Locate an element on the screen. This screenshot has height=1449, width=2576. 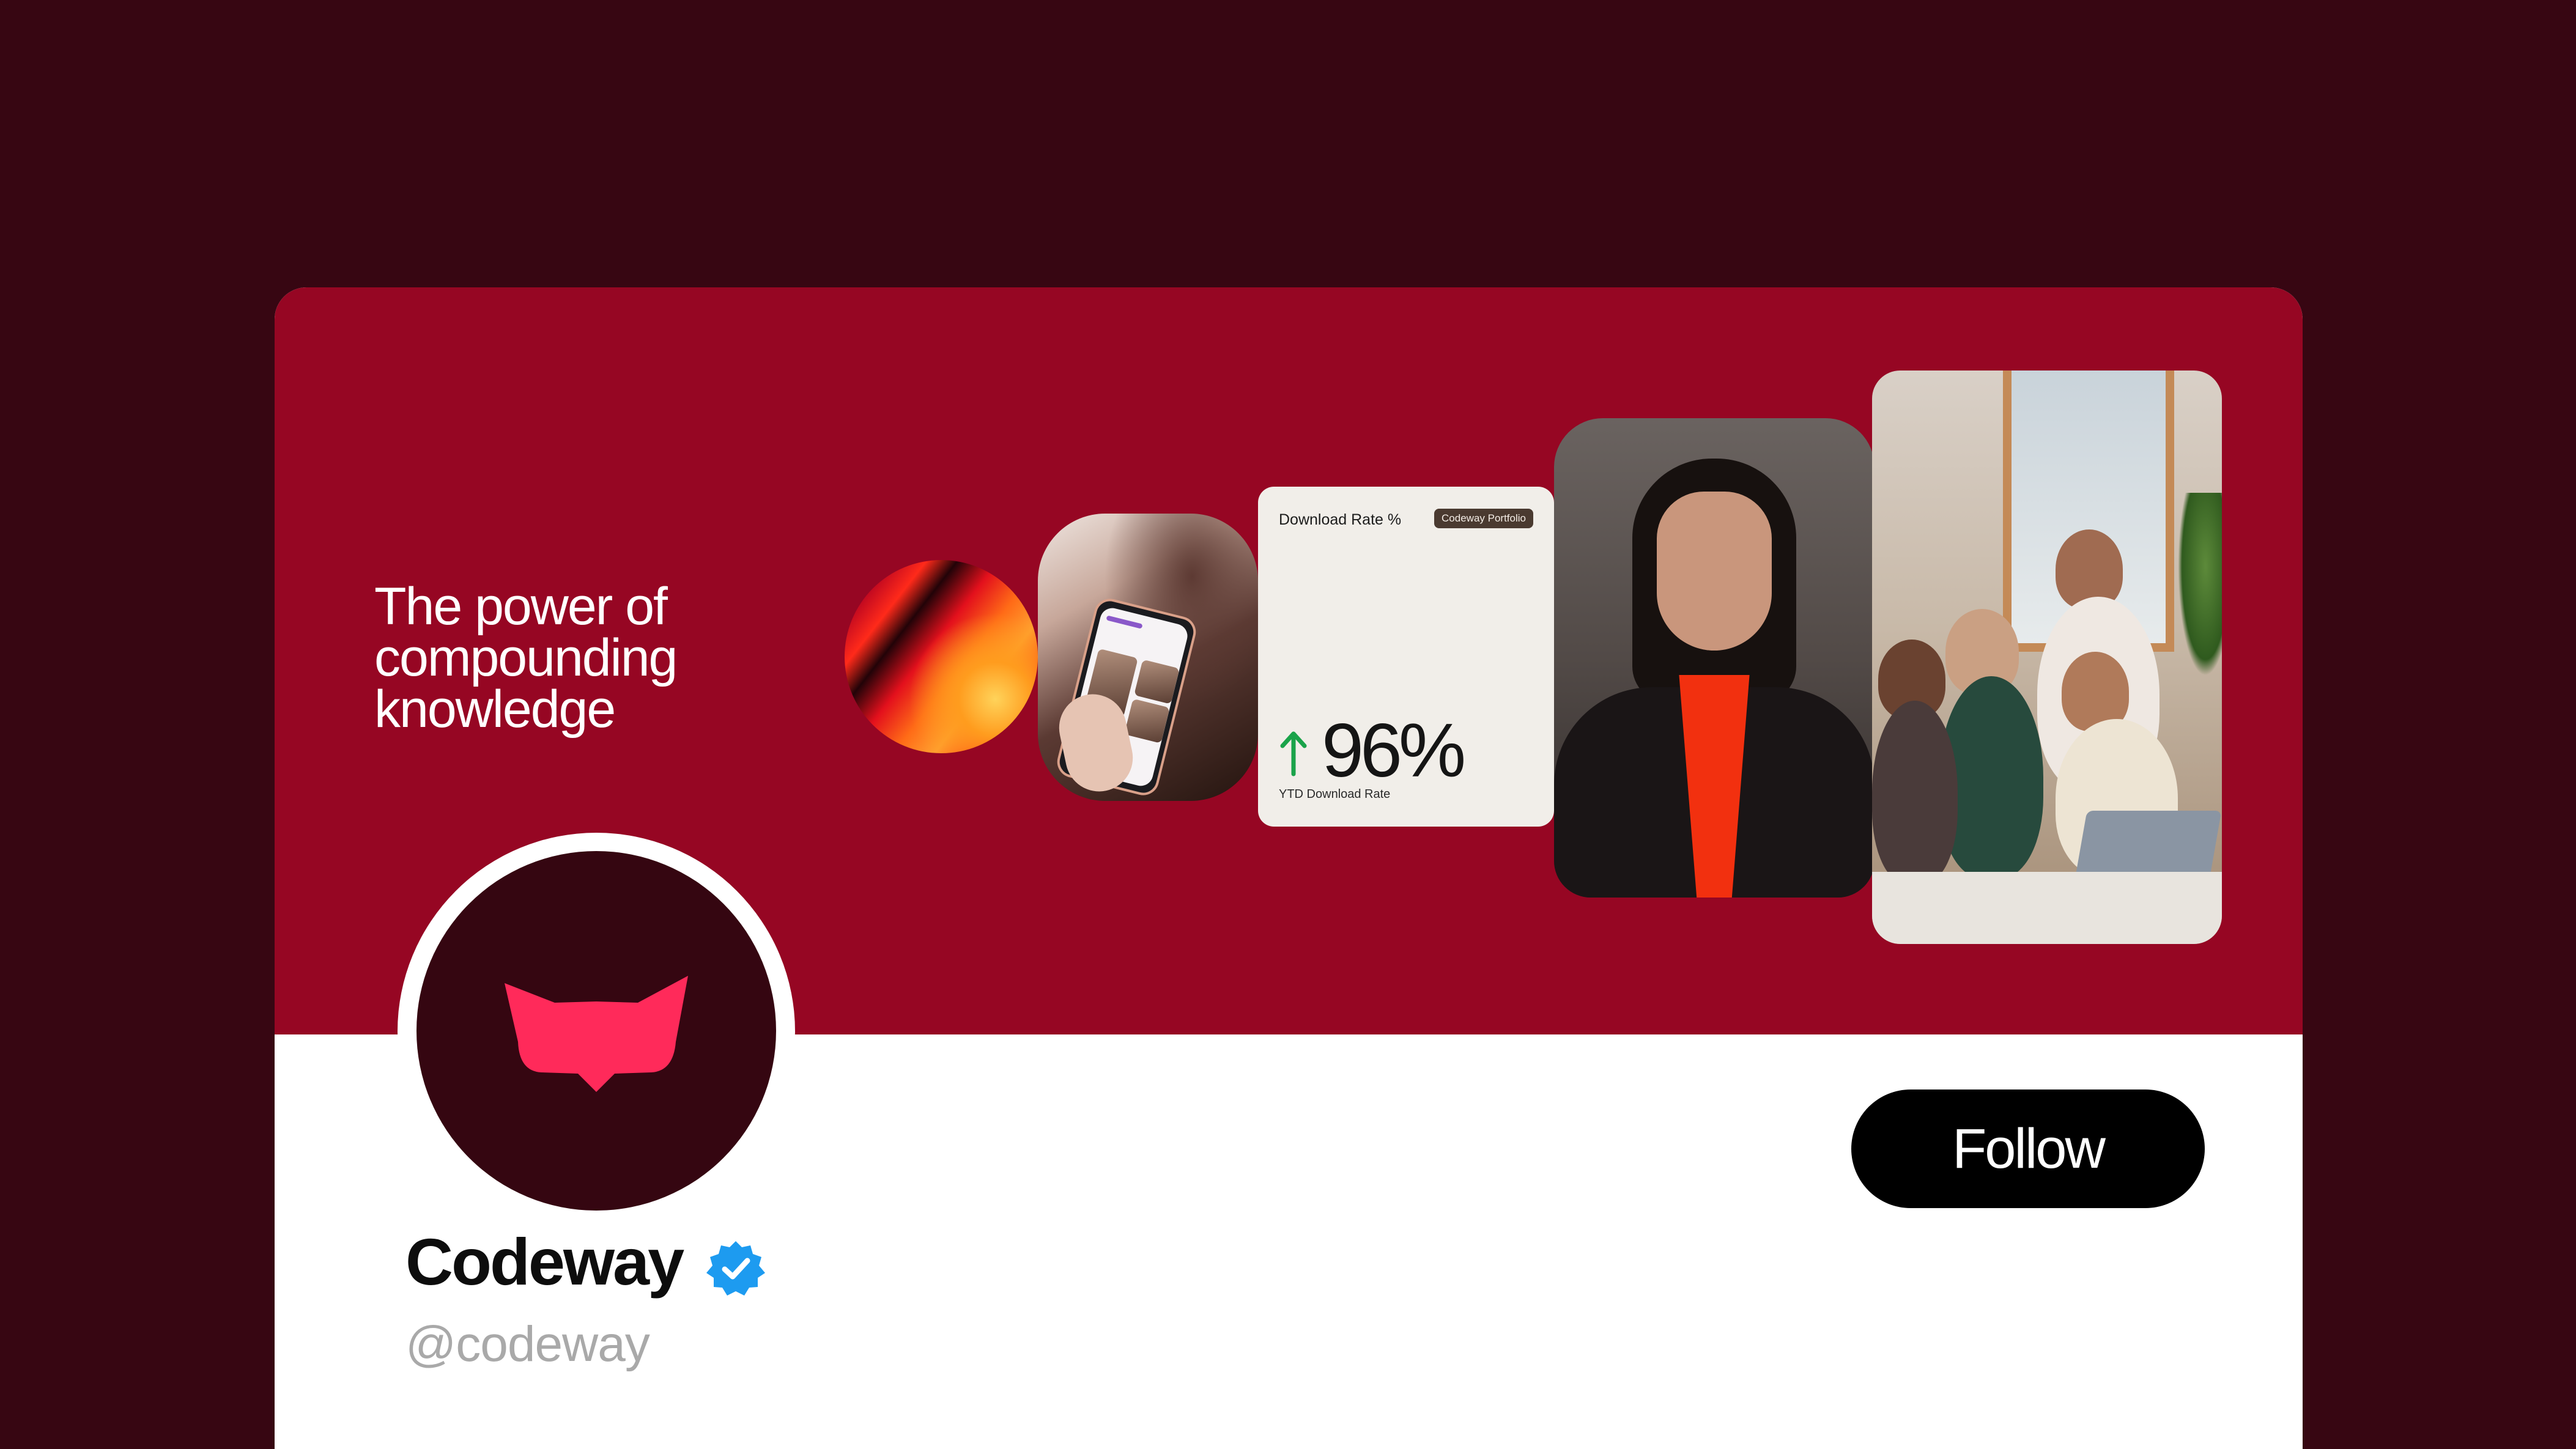
codeway-logo-icon is located at coordinates (596, 1034).